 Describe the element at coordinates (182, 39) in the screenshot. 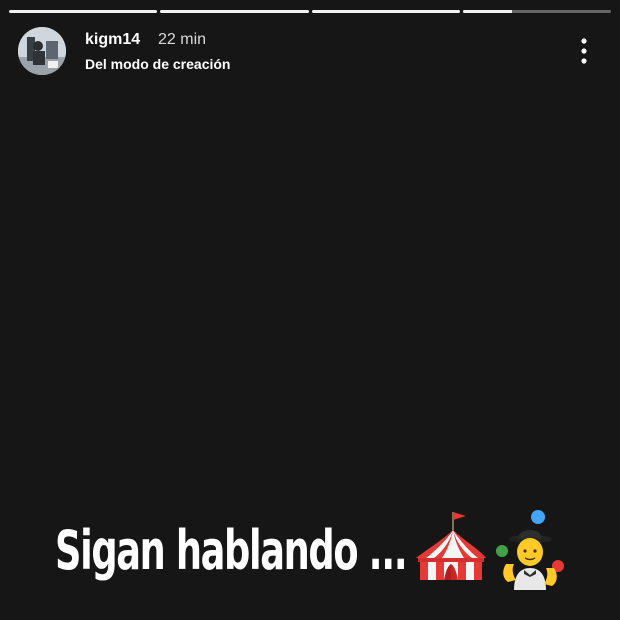

I see `post-time: 22 min` at that location.